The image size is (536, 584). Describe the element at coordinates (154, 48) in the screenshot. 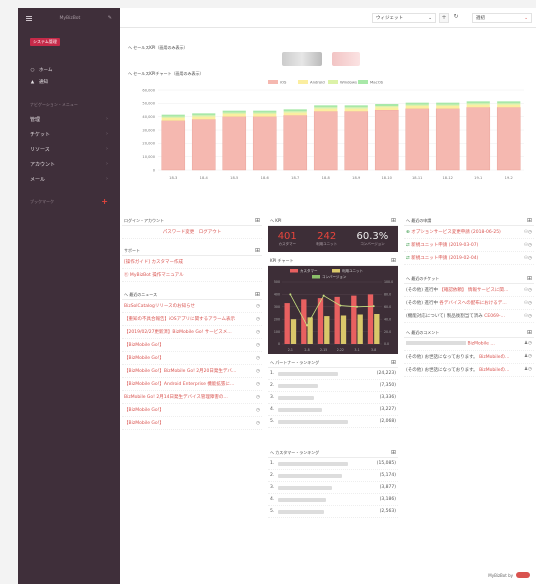

I see `sales-kpi-title: へ セールスKPI（画用のみ表示）` at that location.